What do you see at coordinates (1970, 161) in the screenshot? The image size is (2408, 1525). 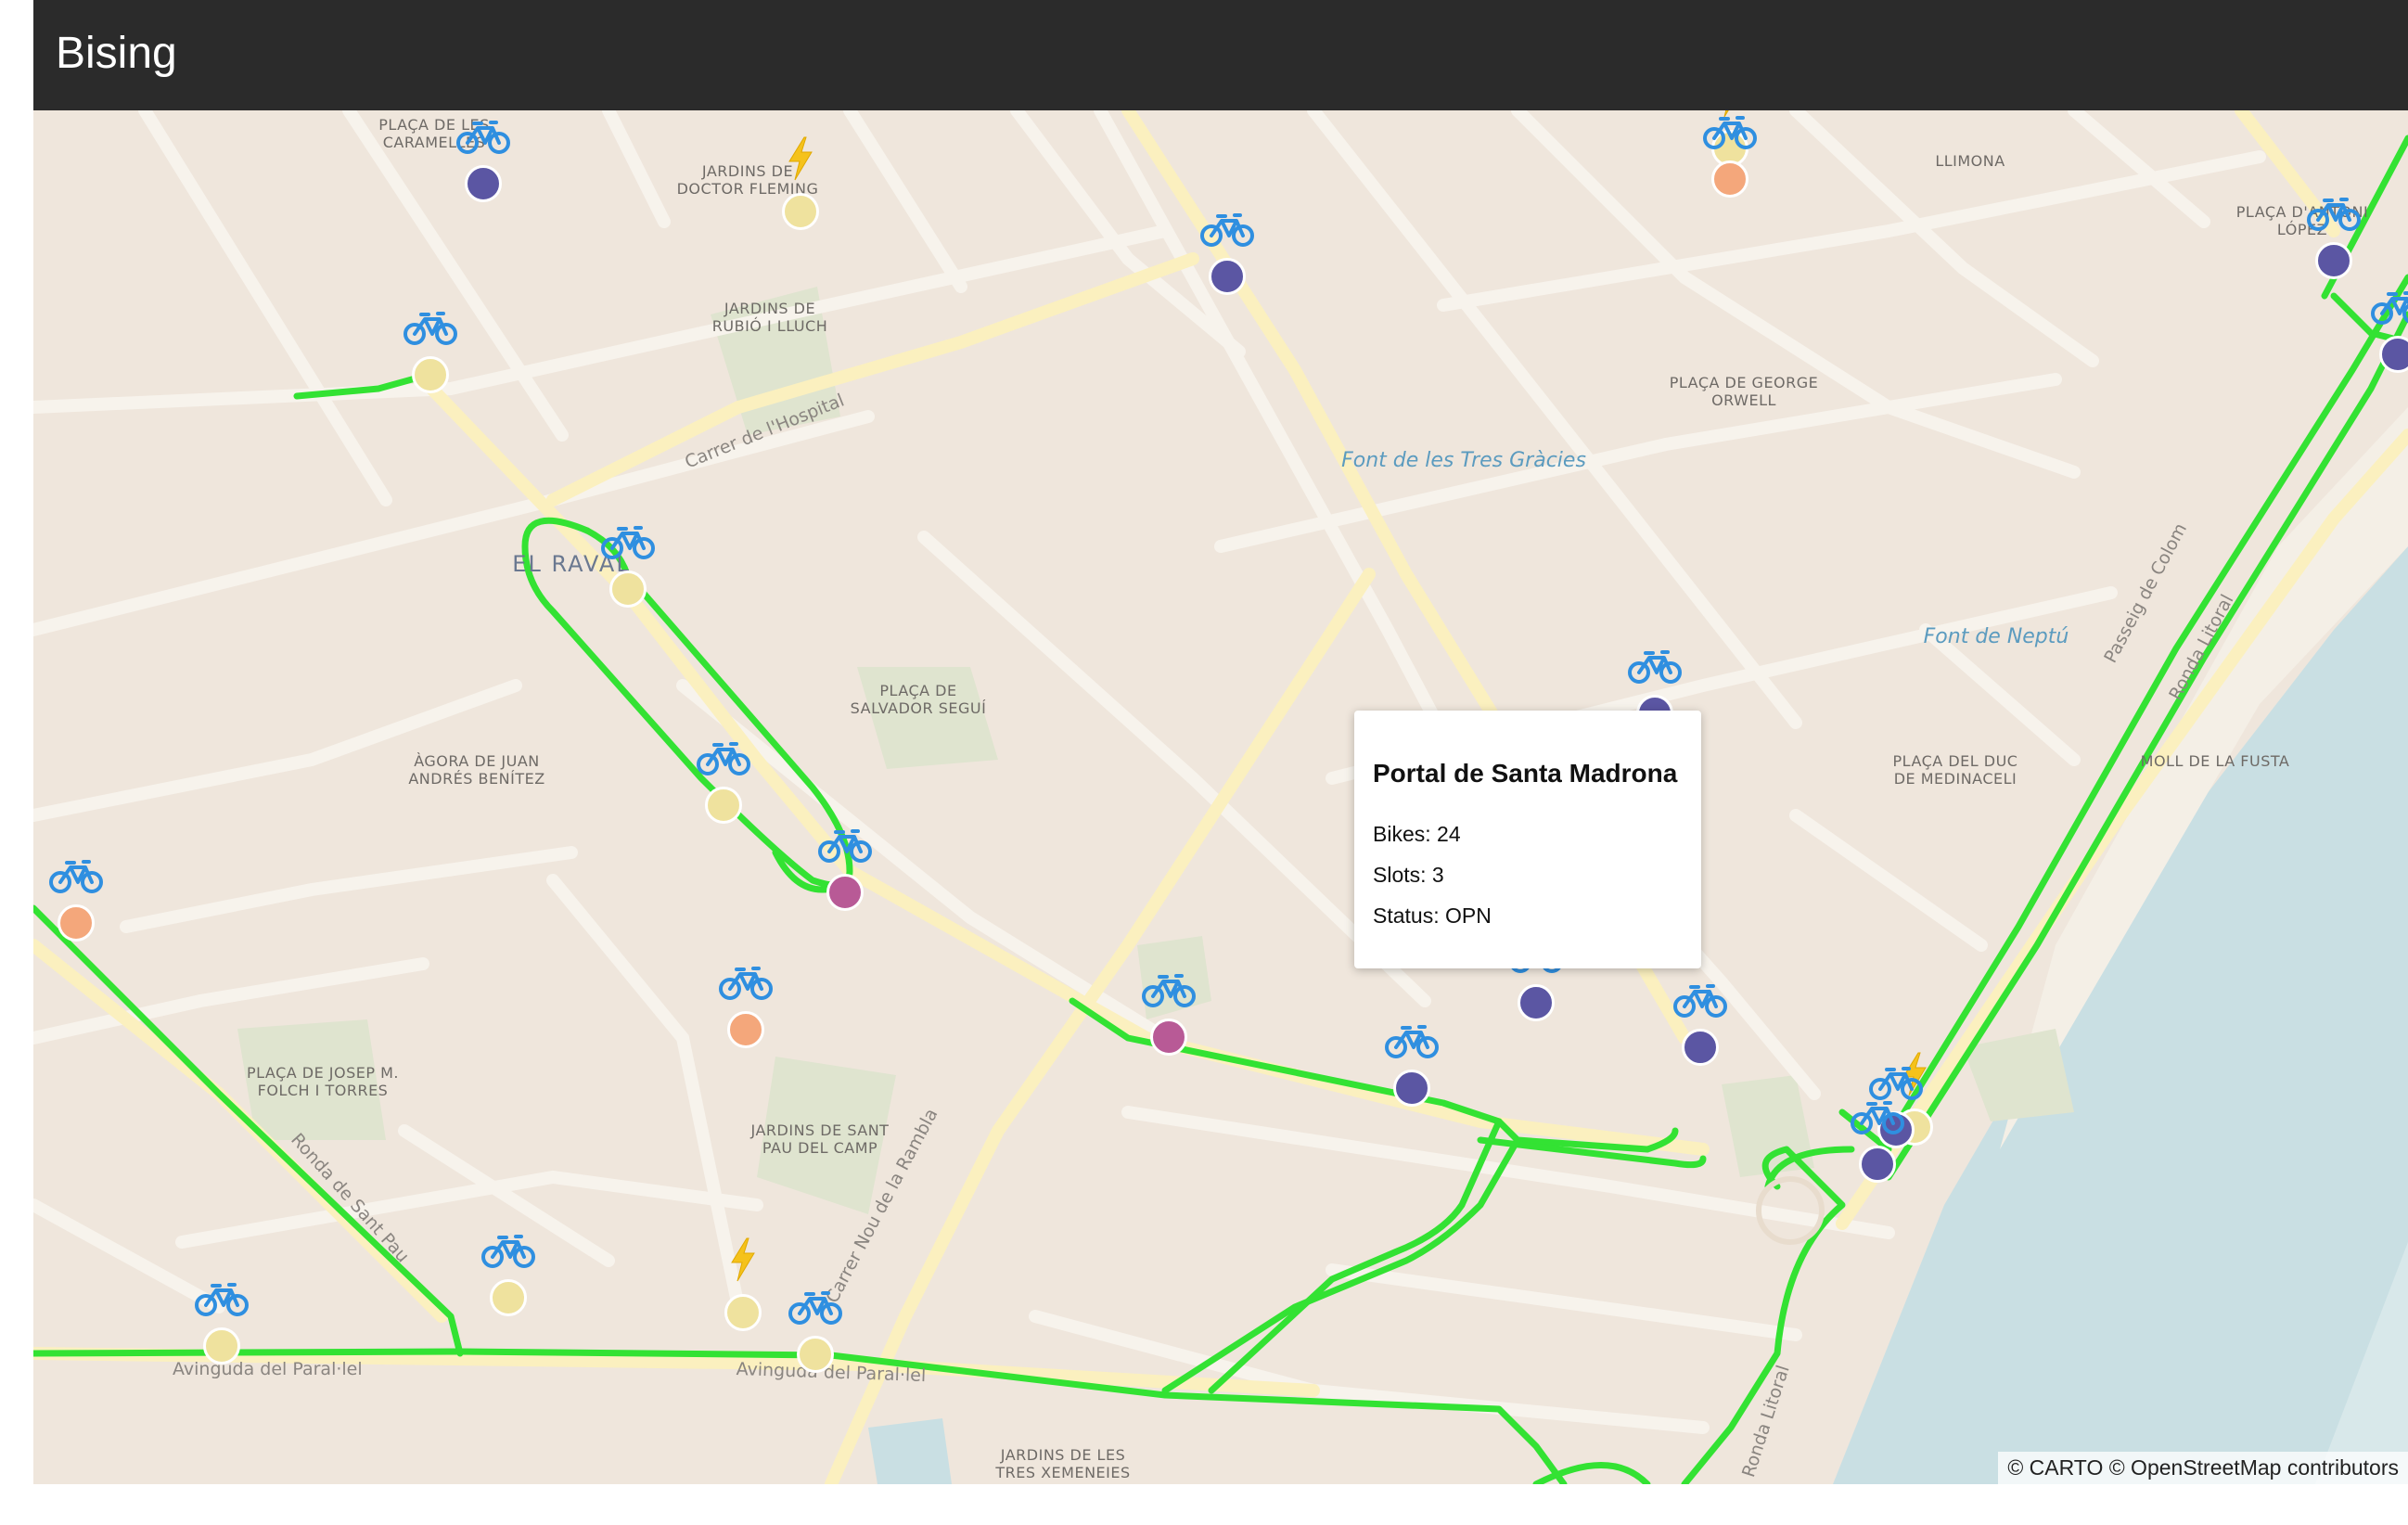 I see `place-label: LLIMONA` at bounding box center [1970, 161].